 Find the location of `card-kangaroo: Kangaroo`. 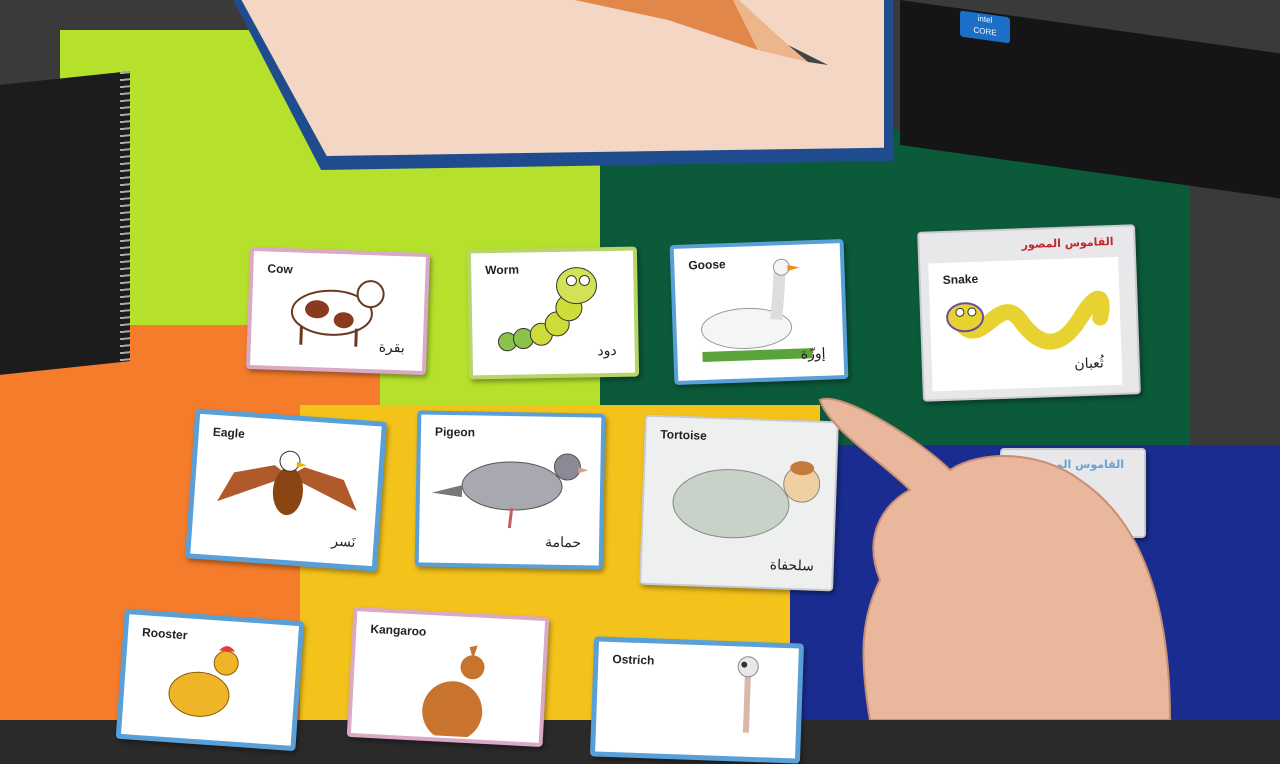

card-kangaroo: Kangaroo is located at coordinates (448, 677).